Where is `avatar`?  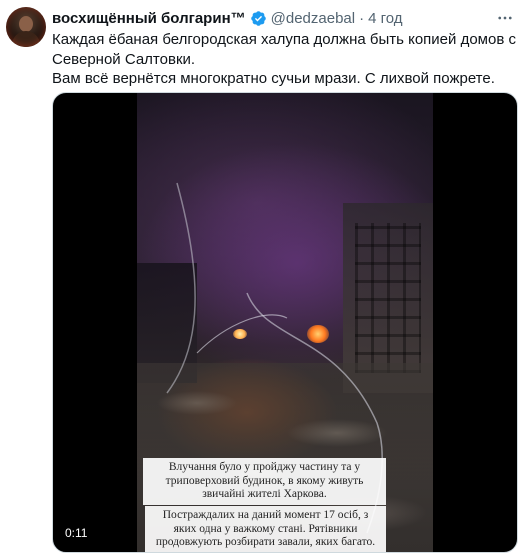
avatar is located at coordinates (26, 27).